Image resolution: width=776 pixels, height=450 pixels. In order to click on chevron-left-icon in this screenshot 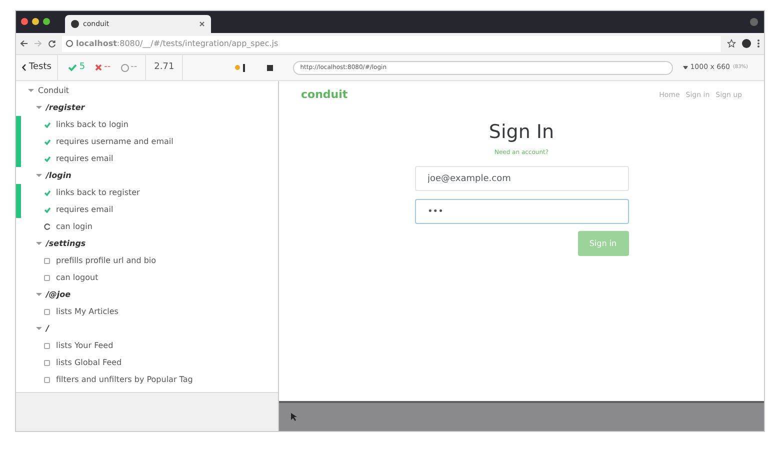, I will do `click(24, 67)`.